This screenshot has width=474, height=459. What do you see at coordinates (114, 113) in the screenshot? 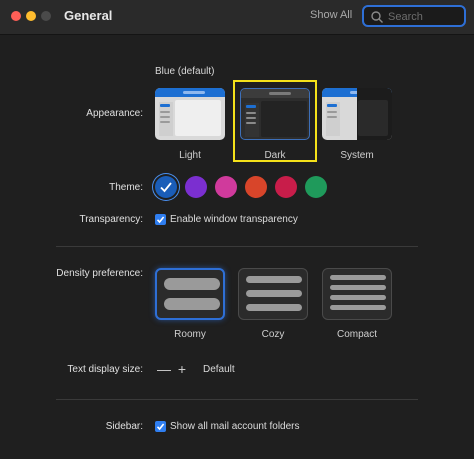
I see `appearance-label: Appearance:` at bounding box center [114, 113].